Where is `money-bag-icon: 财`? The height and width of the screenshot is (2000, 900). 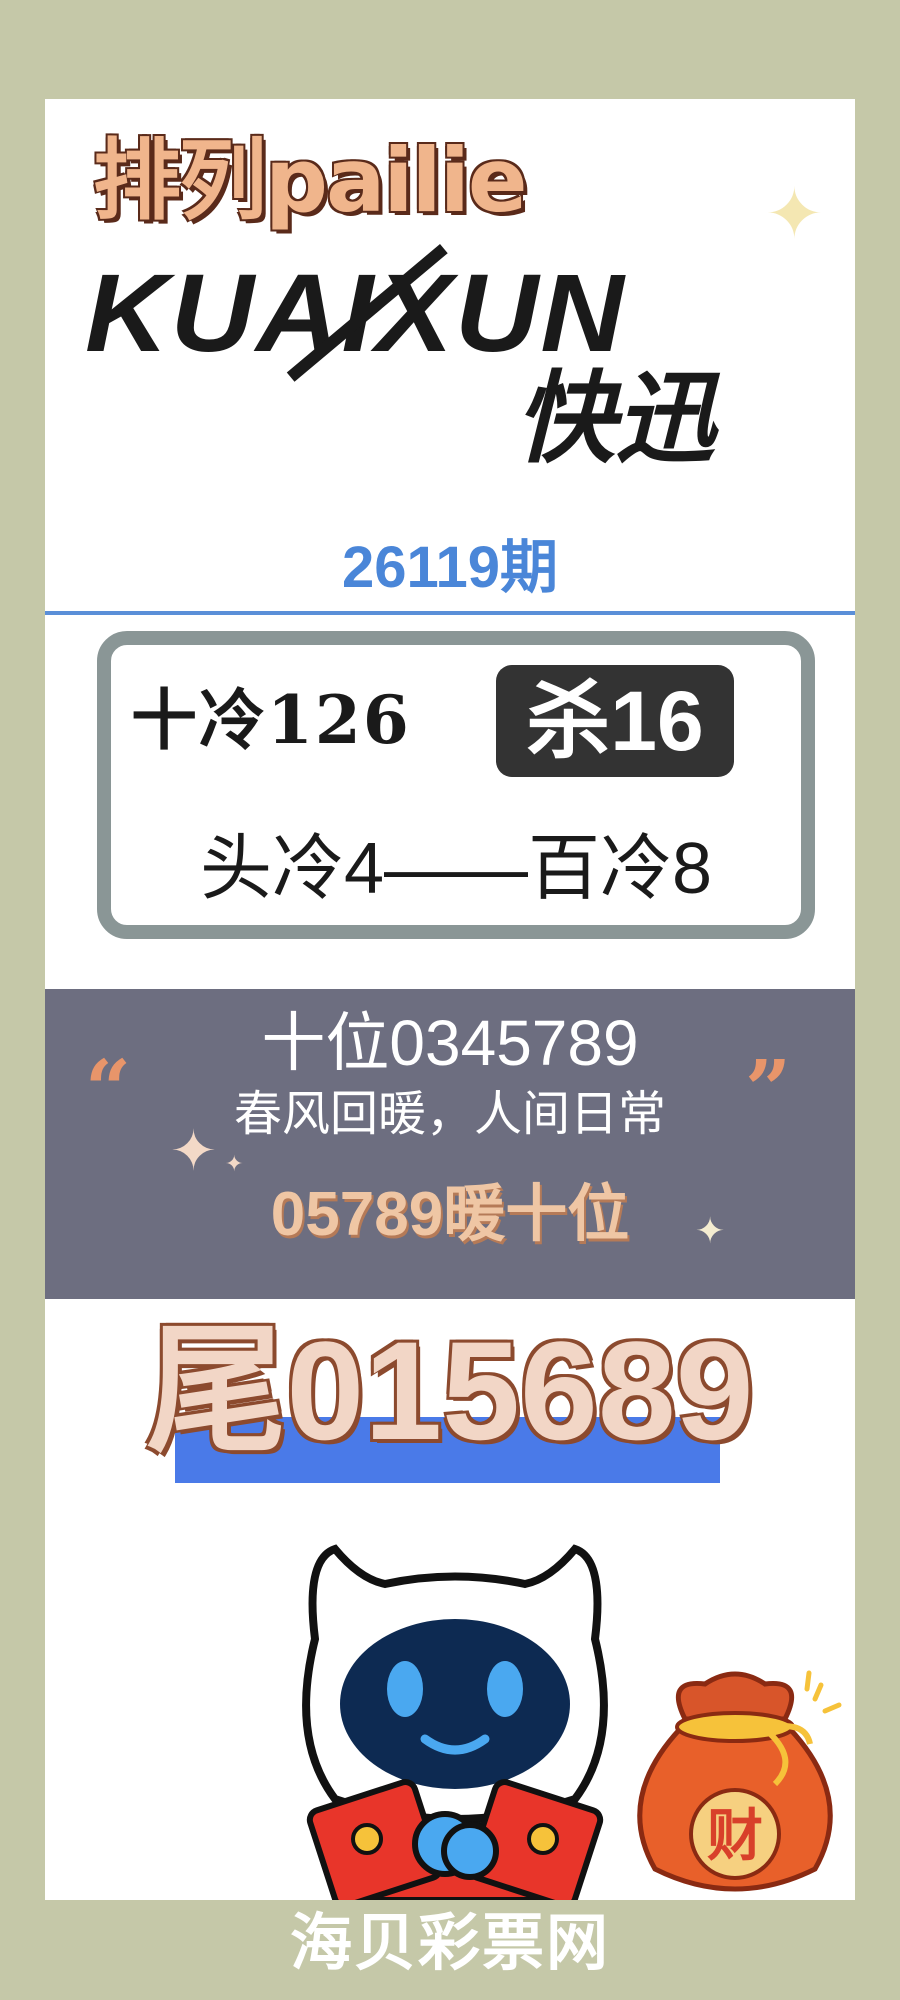 money-bag-icon: 财 is located at coordinates (739, 1781).